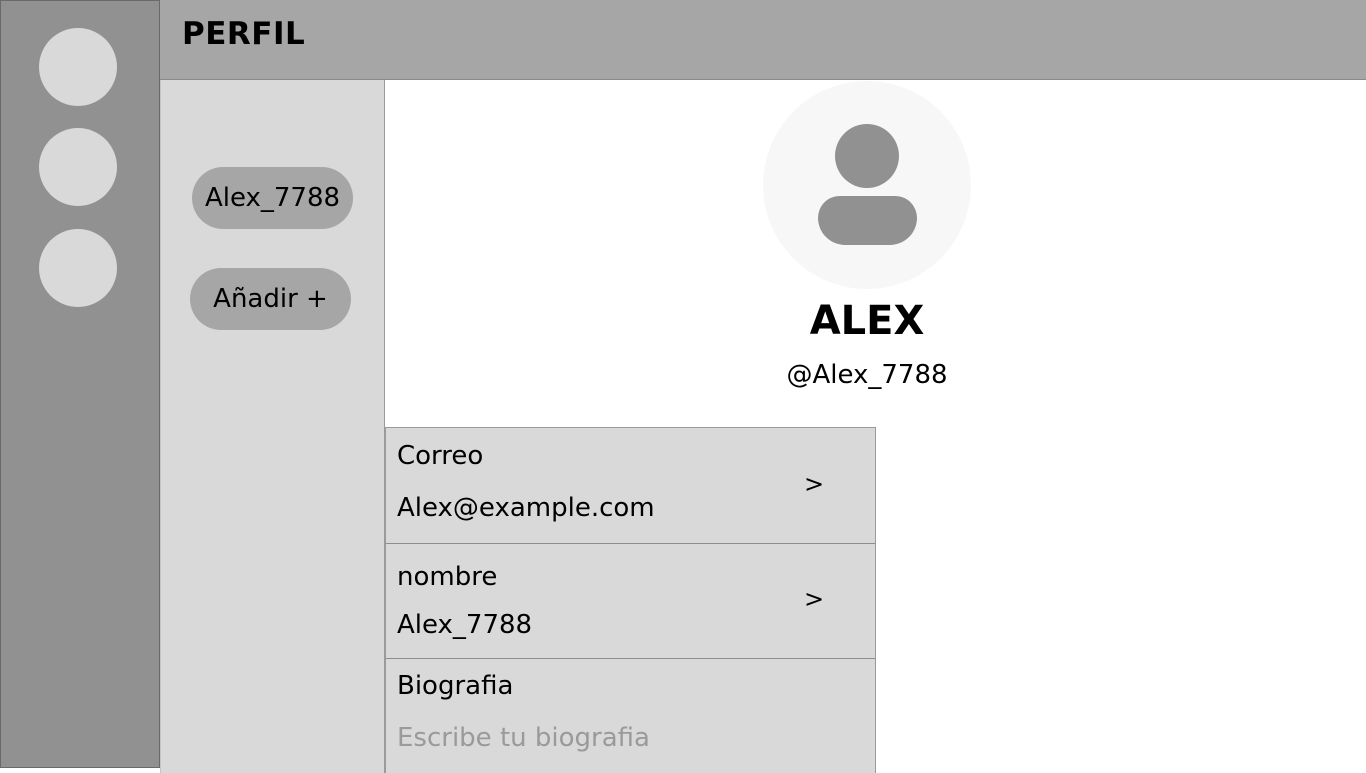  I want to click on name-field-row: nombre Alex_7788 >, so click(630, 601).